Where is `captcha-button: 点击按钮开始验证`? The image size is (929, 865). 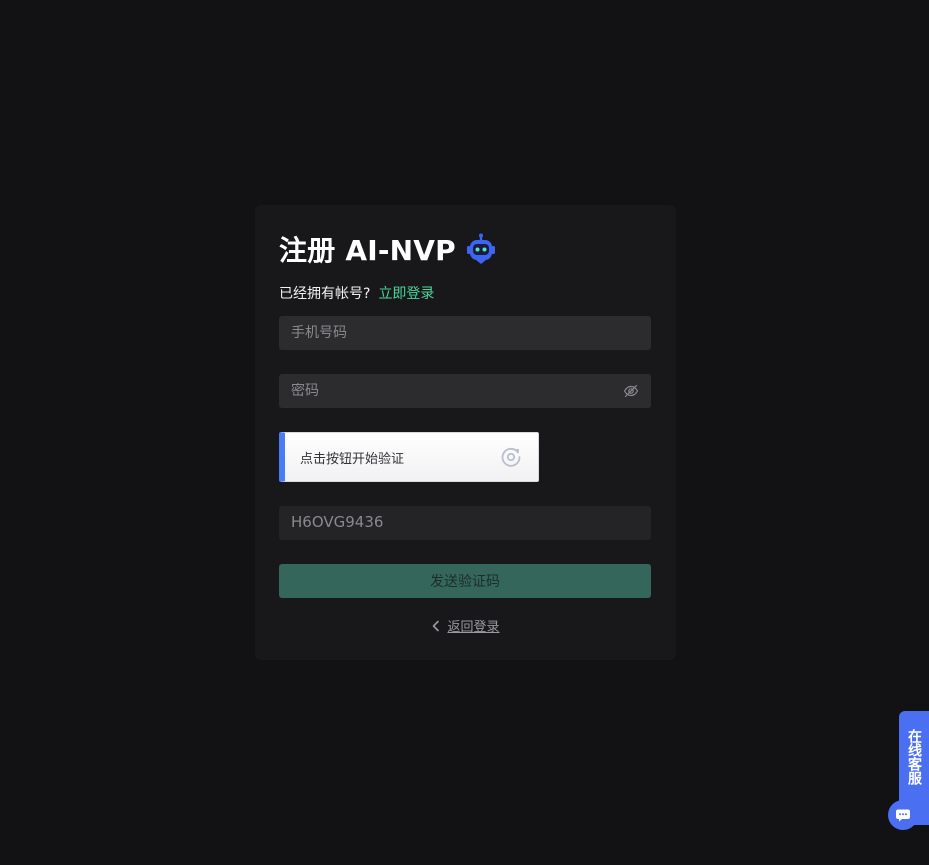
captcha-button: 点击按钮开始验证 is located at coordinates (409, 457).